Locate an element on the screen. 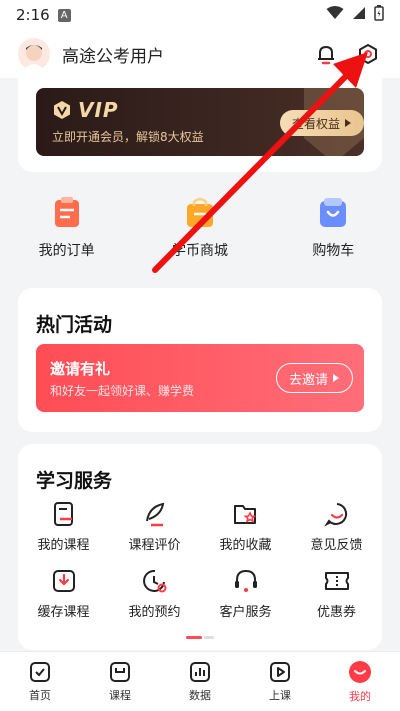  course-book-icon is located at coordinates (120, 671).